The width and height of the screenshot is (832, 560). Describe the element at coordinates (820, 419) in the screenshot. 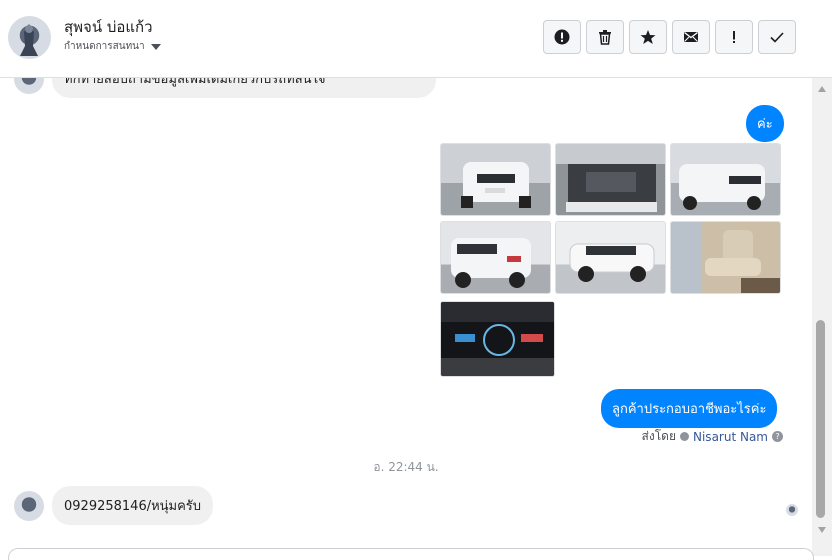

I see `scroll-thumb` at that location.